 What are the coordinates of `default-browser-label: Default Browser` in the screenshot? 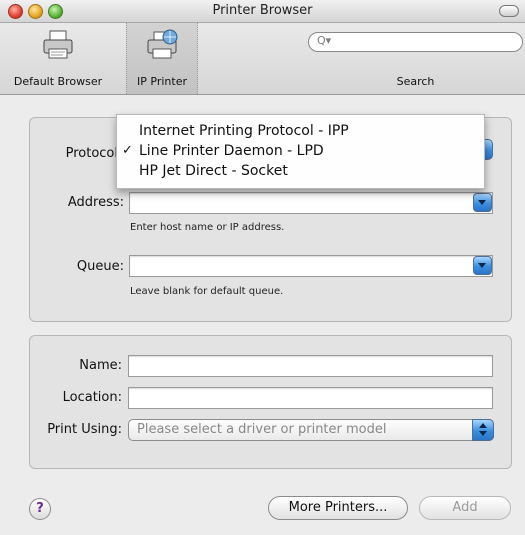 It's located at (58, 81).